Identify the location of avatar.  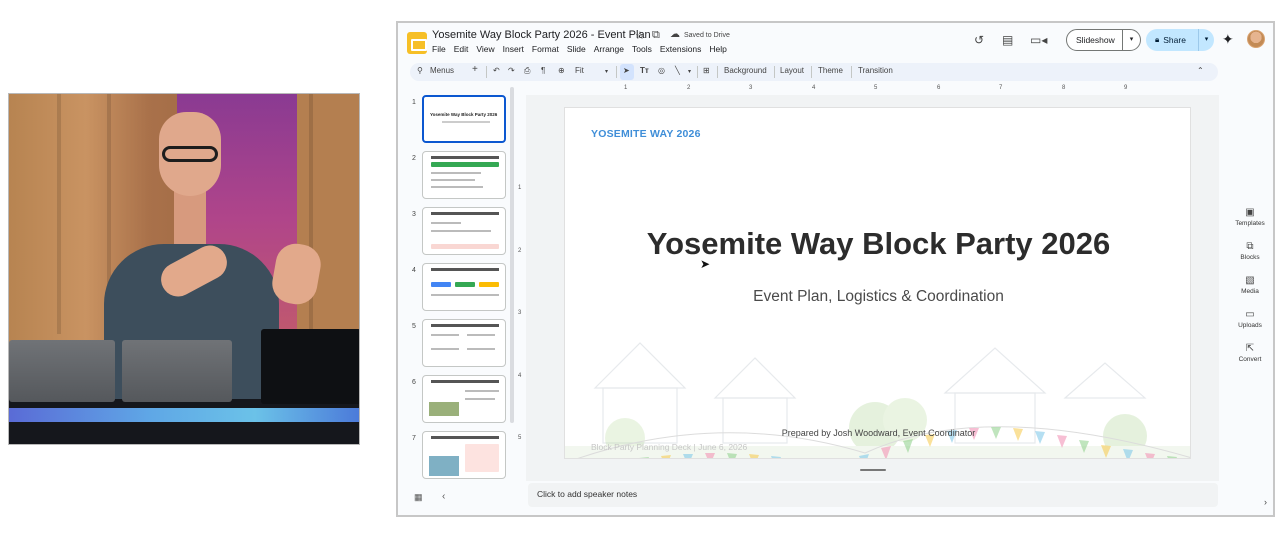
(1256, 39).